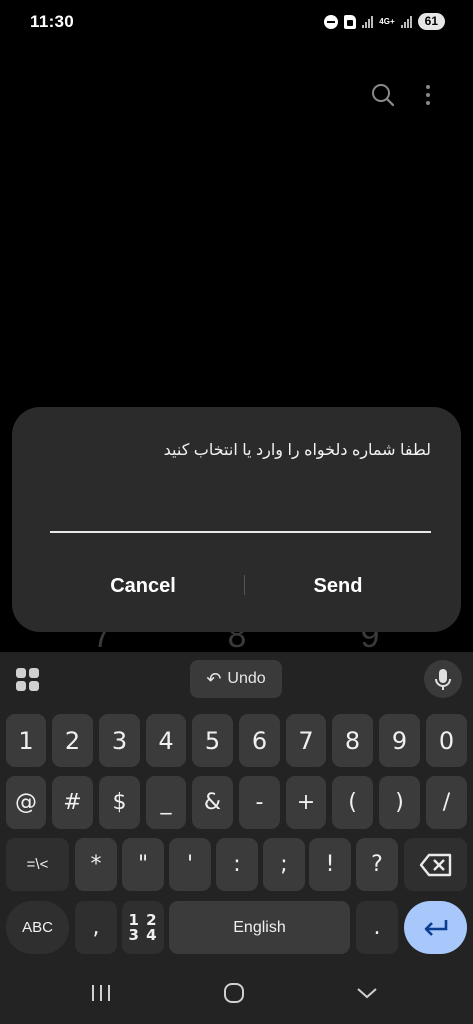 The image size is (473, 1024). I want to click on key-slash: /, so click(446, 802).